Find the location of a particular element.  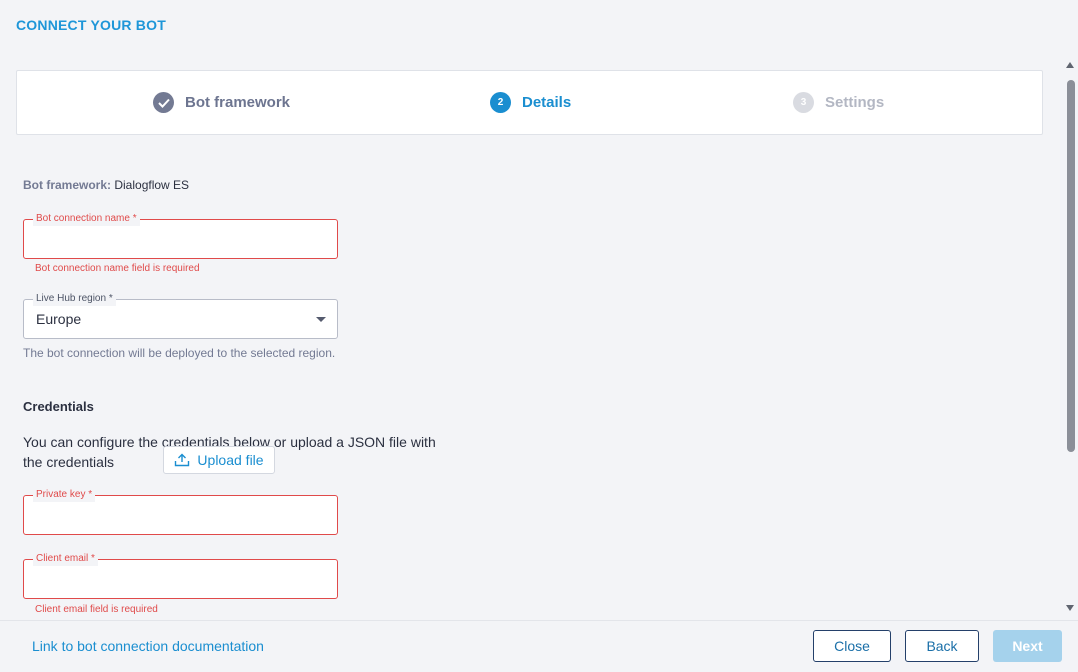

stepper: Bot framework 2 Details 3 Settings is located at coordinates (529, 102).